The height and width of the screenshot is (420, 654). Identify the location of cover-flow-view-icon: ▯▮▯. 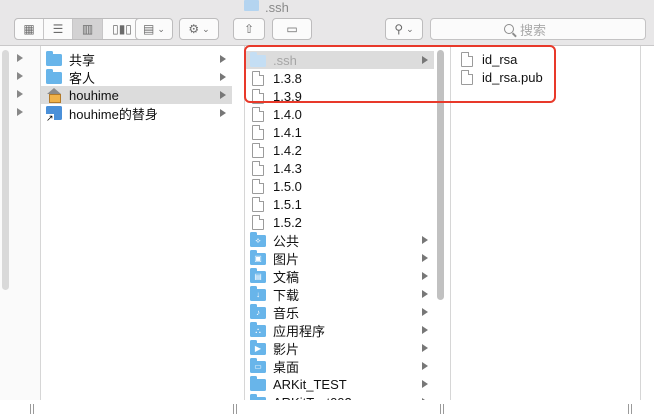
(122, 29).